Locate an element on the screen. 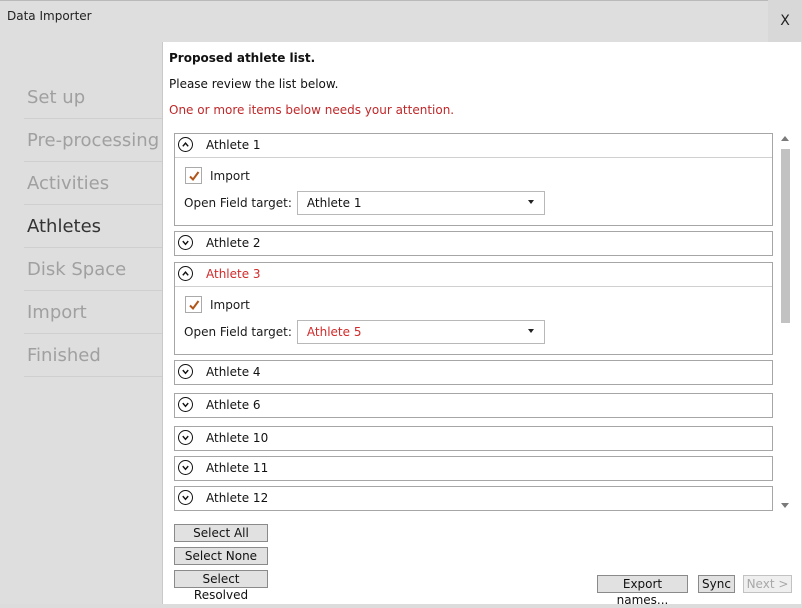 The width and height of the screenshot is (802, 608). athlete-card-header: Athlete 12 is located at coordinates (473, 498).